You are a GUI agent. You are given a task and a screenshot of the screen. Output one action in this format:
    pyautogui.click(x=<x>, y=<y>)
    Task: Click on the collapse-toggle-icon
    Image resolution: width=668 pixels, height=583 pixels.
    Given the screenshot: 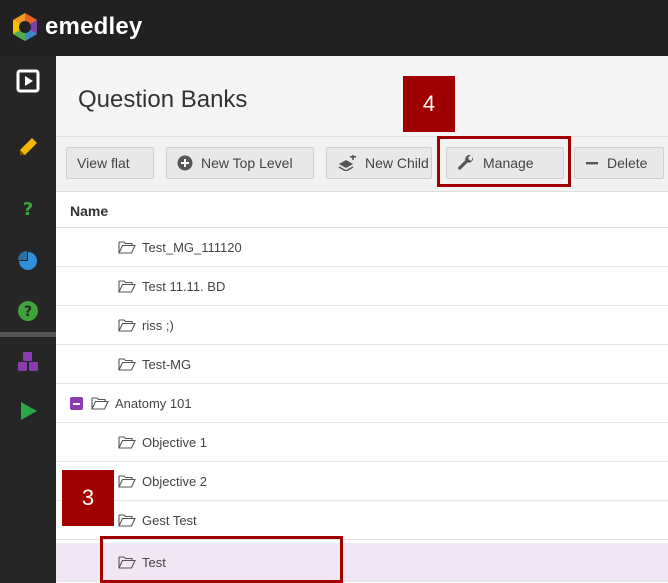 What is the action you would take?
    pyautogui.click(x=76, y=403)
    